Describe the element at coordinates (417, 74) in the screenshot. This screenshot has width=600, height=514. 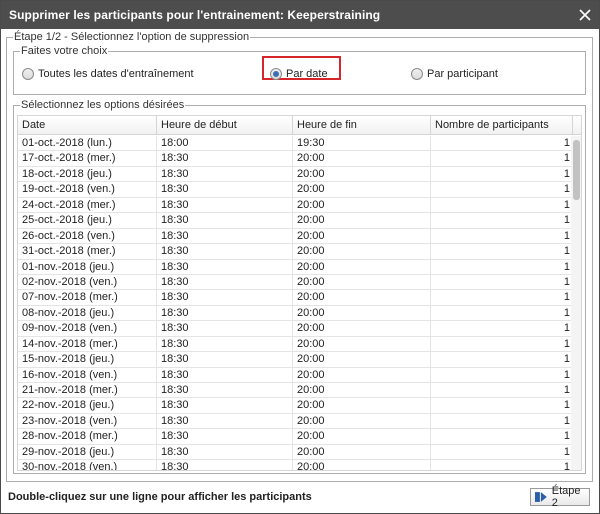
I see `radio-by-participant-circle` at that location.